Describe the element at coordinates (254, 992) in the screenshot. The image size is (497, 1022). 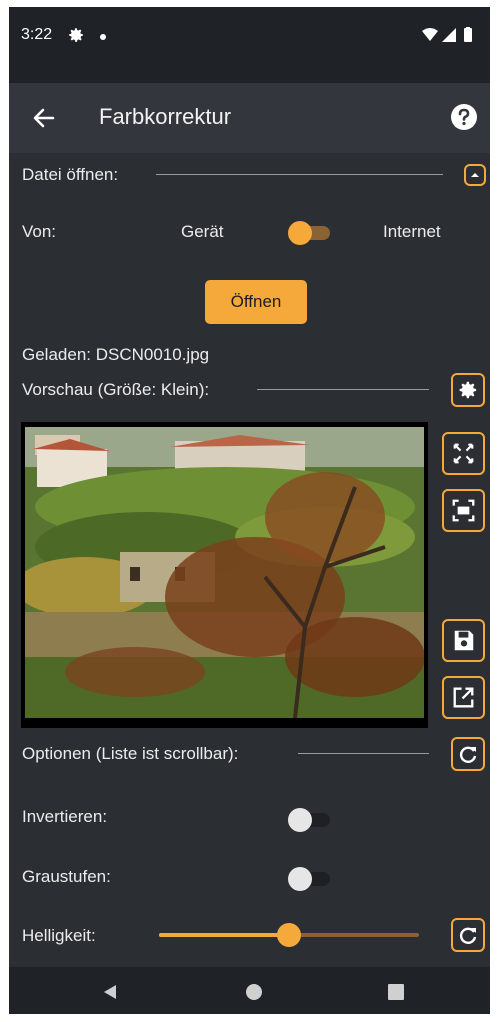
I see `nav-home-icon` at that location.